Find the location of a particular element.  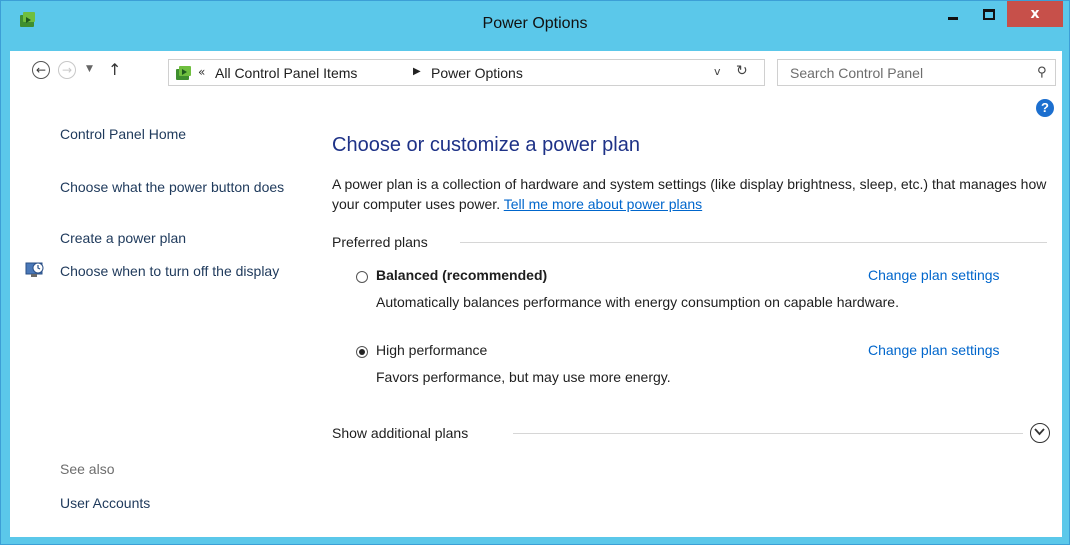

forward-button: → is located at coordinates (67, 70).